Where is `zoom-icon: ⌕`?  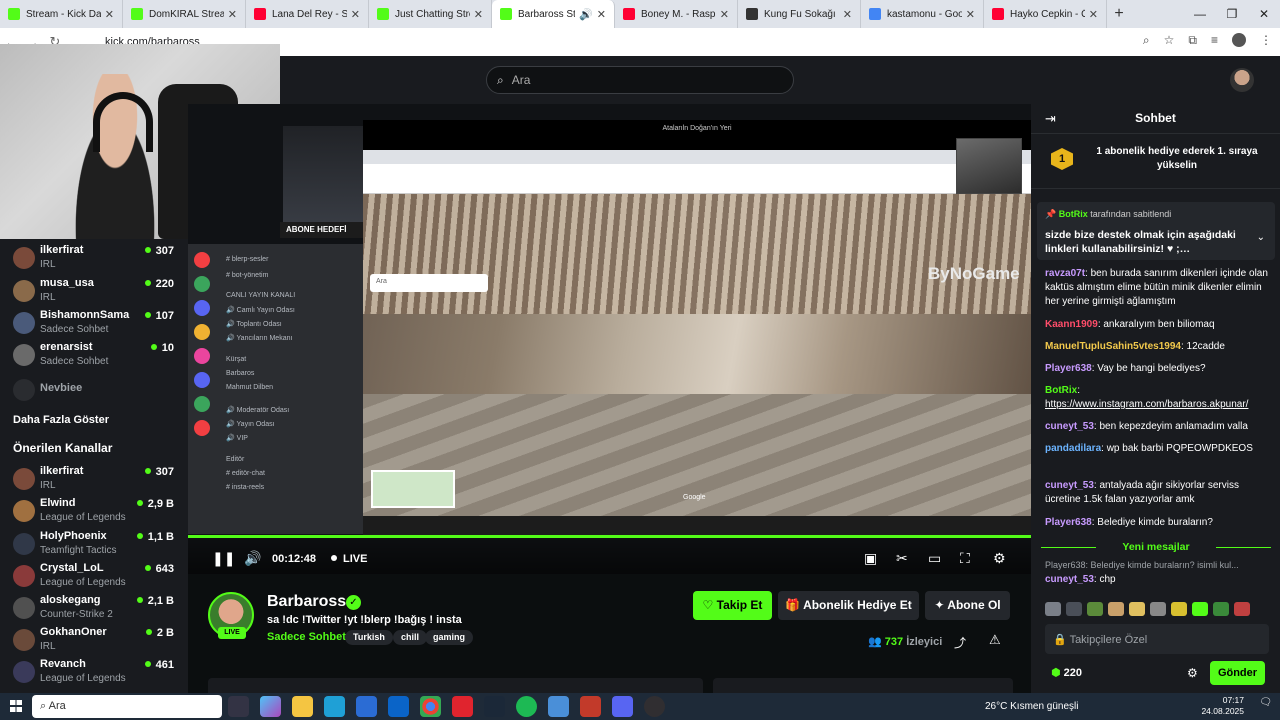 zoom-icon: ⌕ is located at coordinates (1146, 40).